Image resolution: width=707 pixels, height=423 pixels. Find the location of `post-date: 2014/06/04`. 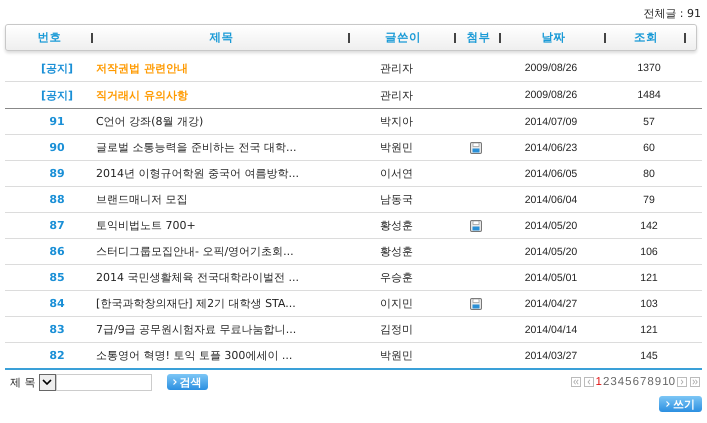

post-date: 2014/06/04 is located at coordinates (551, 200).